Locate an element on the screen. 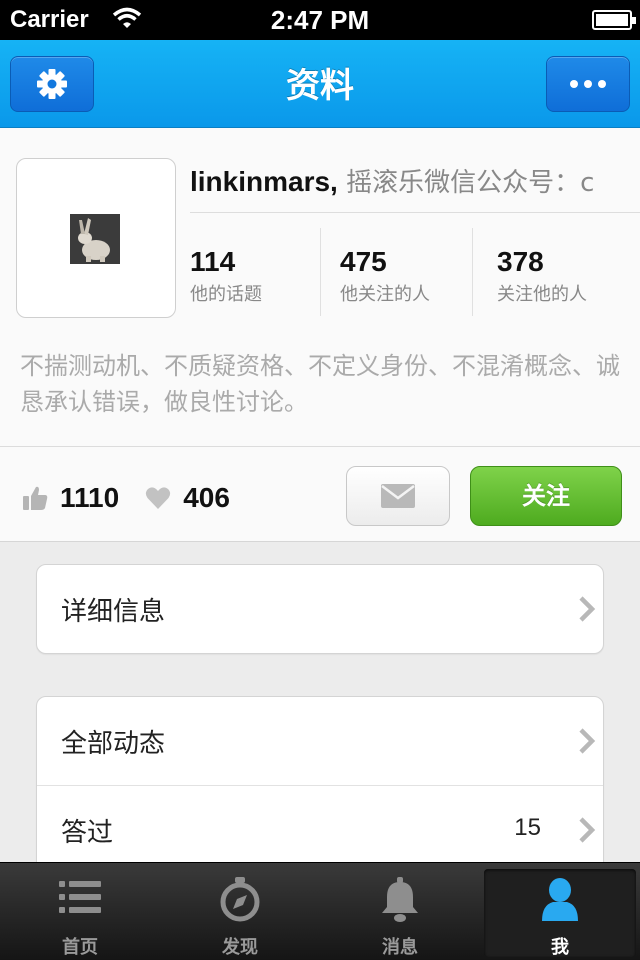 The image size is (640, 960). favorites-count: 406 is located at coordinates (206, 497).